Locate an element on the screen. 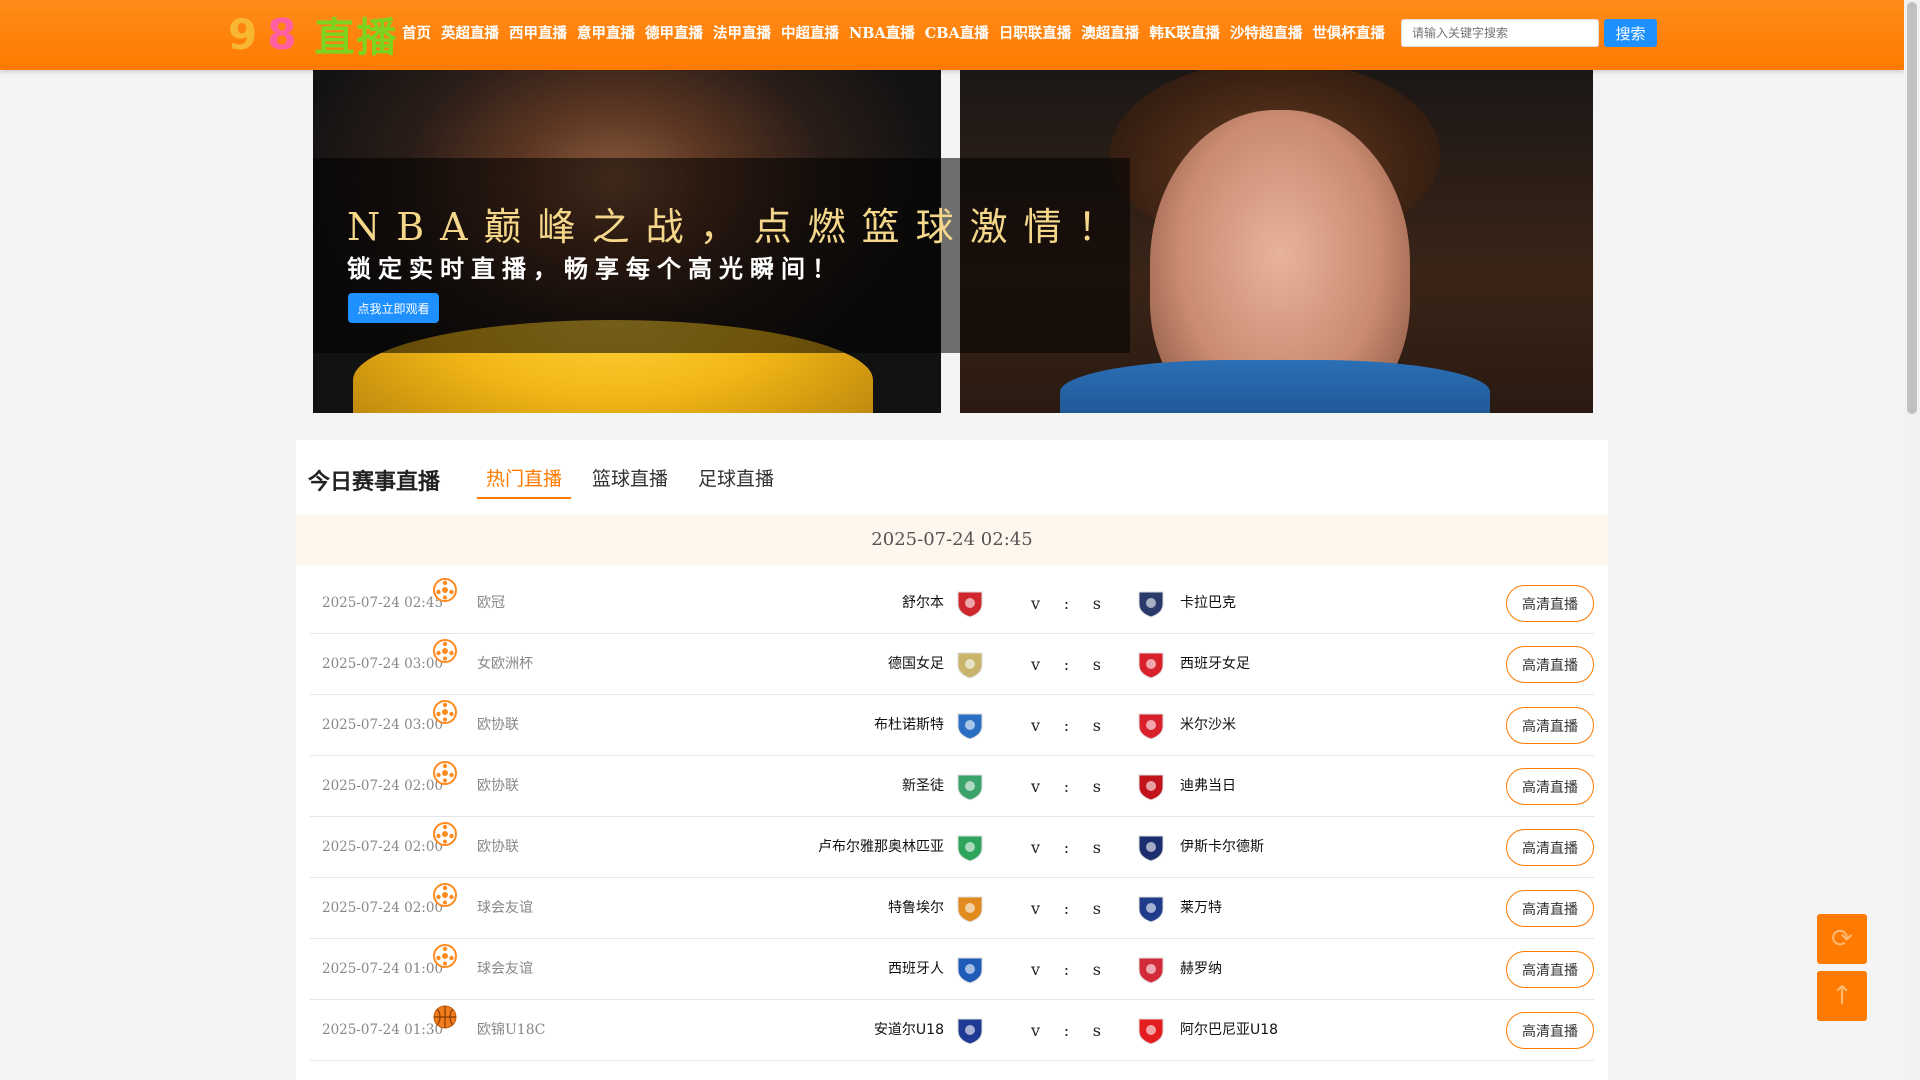  home-team: 舒尔本 is located at coordinates (923, 603).